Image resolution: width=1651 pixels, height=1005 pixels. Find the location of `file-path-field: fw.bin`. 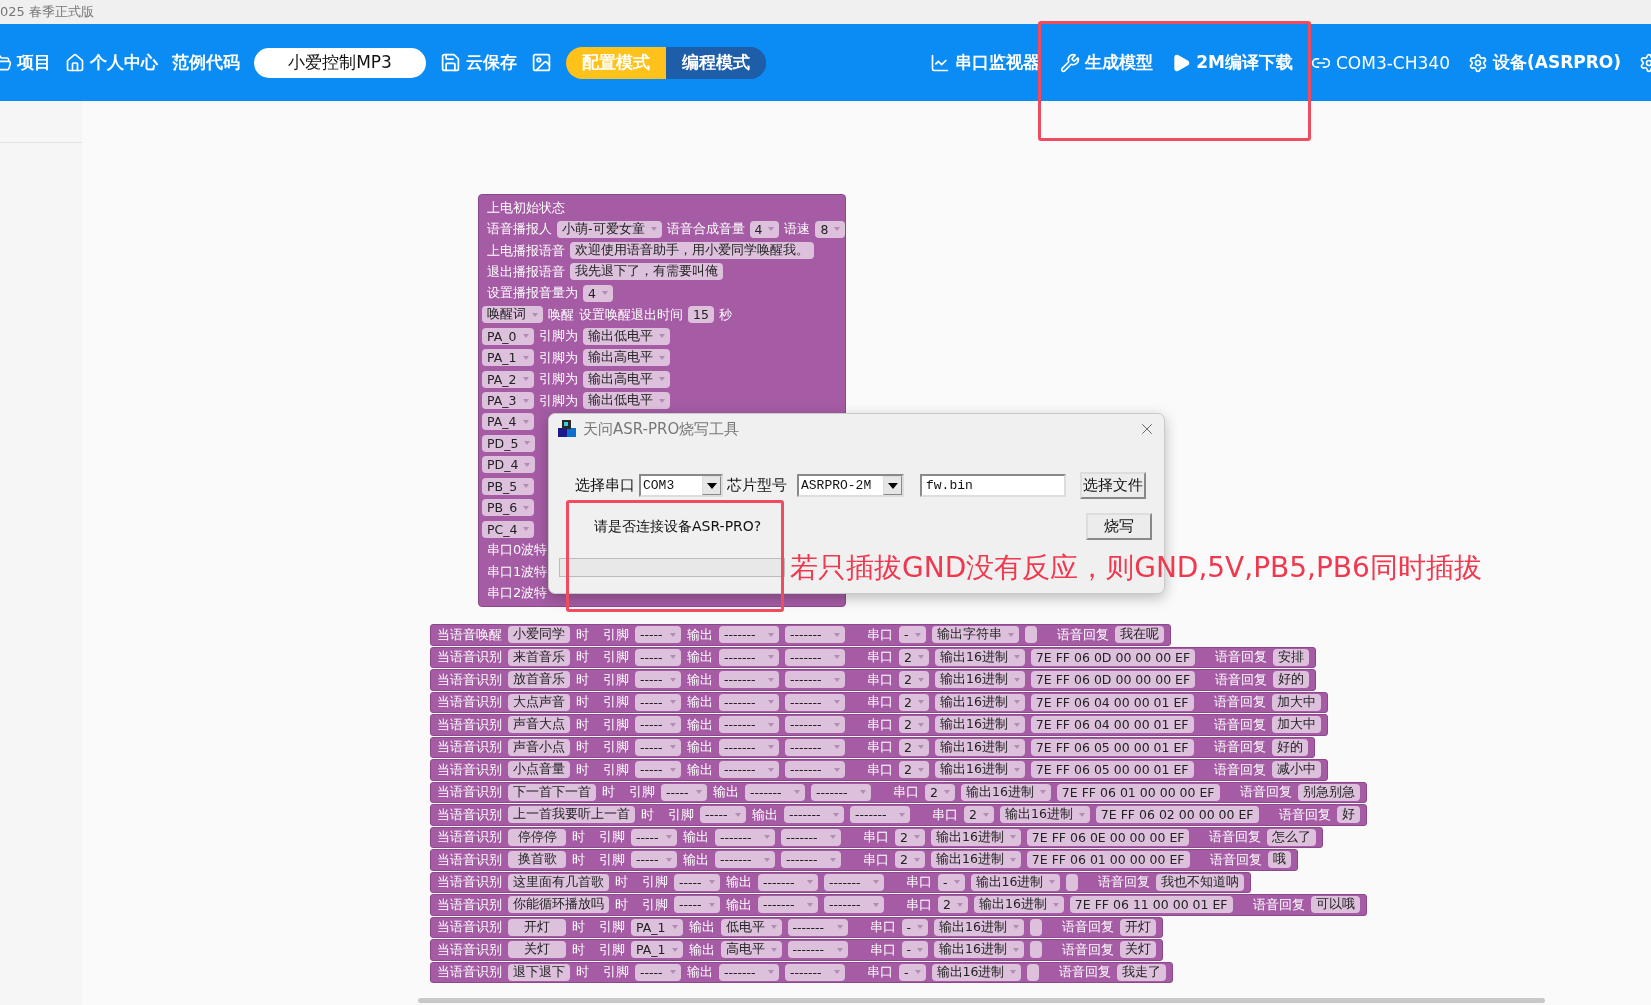

file-path-field: fw.bin is located at coordinates (993, 485).